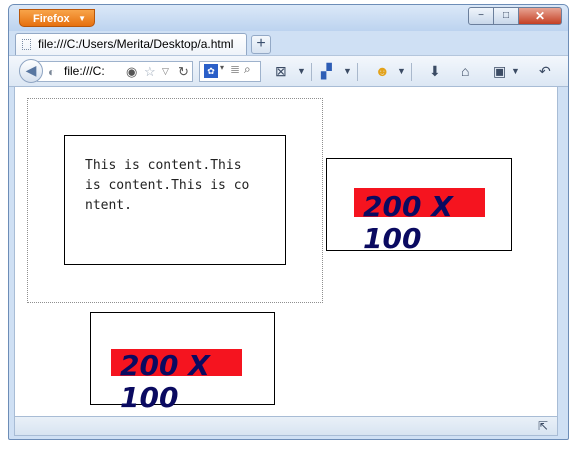  What do you see at coordinates (543, 426) in the screenshot?
I see `addon-bar-icon: ⇱` at bounding box center [543, 426].